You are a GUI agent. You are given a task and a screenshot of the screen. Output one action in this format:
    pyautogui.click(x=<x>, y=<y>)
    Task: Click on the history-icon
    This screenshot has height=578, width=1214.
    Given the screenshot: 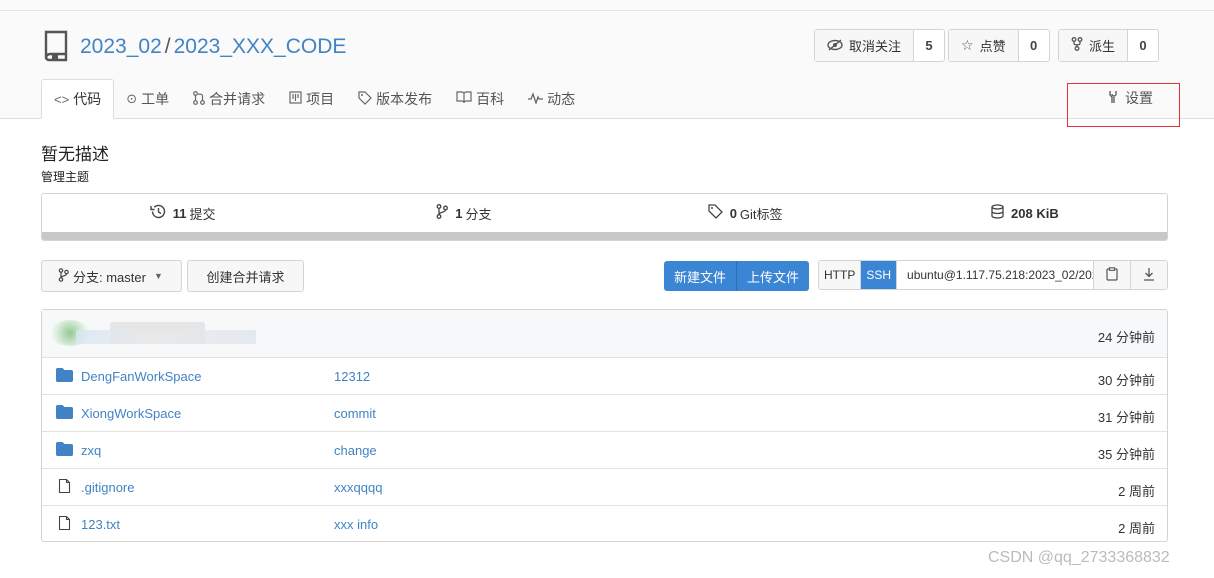 What is the action you would take?
    pyautogui.click(x=158, y=213)
    